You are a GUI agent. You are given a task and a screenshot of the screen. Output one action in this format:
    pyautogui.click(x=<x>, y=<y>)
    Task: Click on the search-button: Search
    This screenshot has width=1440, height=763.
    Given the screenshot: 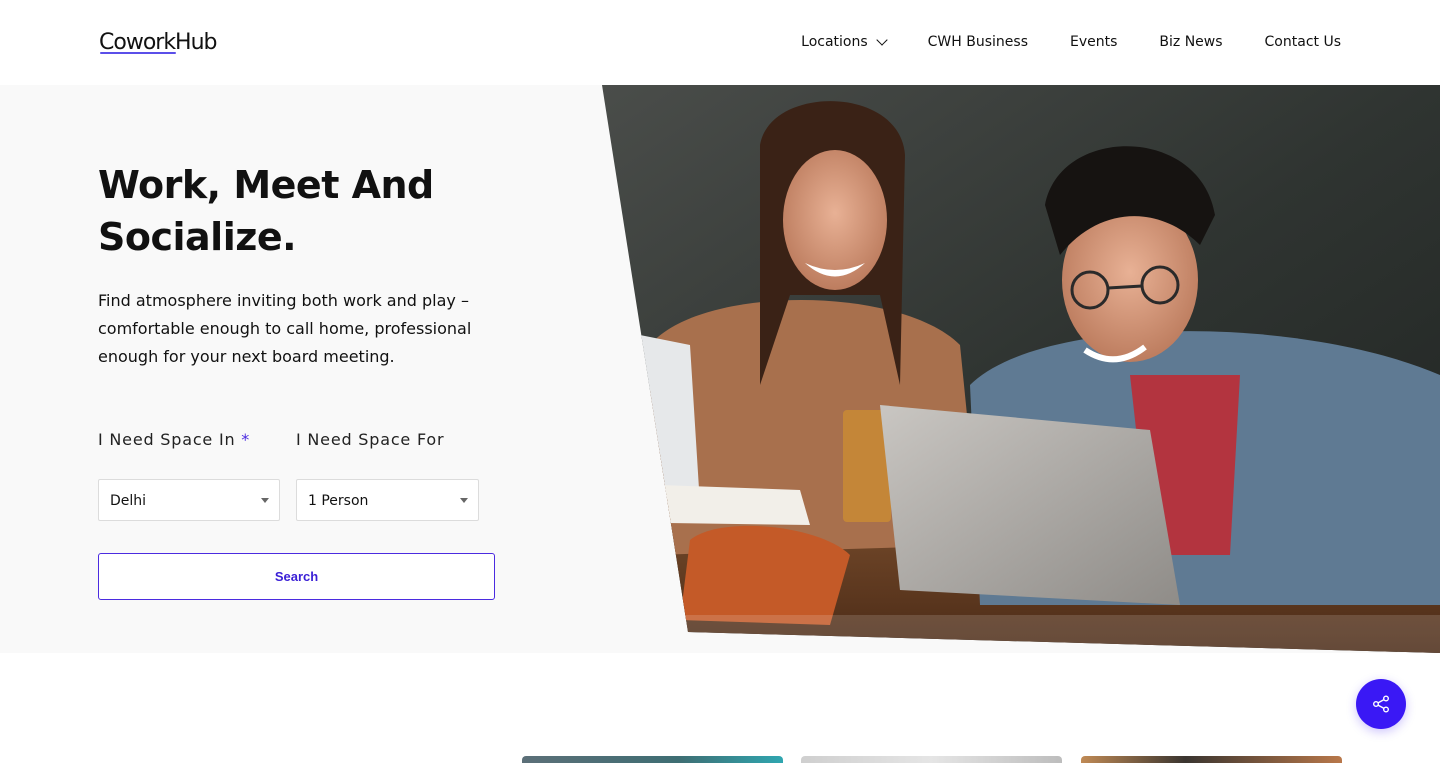 What is the action you would take?
    pyautogui.click(x=296, y=576)
    